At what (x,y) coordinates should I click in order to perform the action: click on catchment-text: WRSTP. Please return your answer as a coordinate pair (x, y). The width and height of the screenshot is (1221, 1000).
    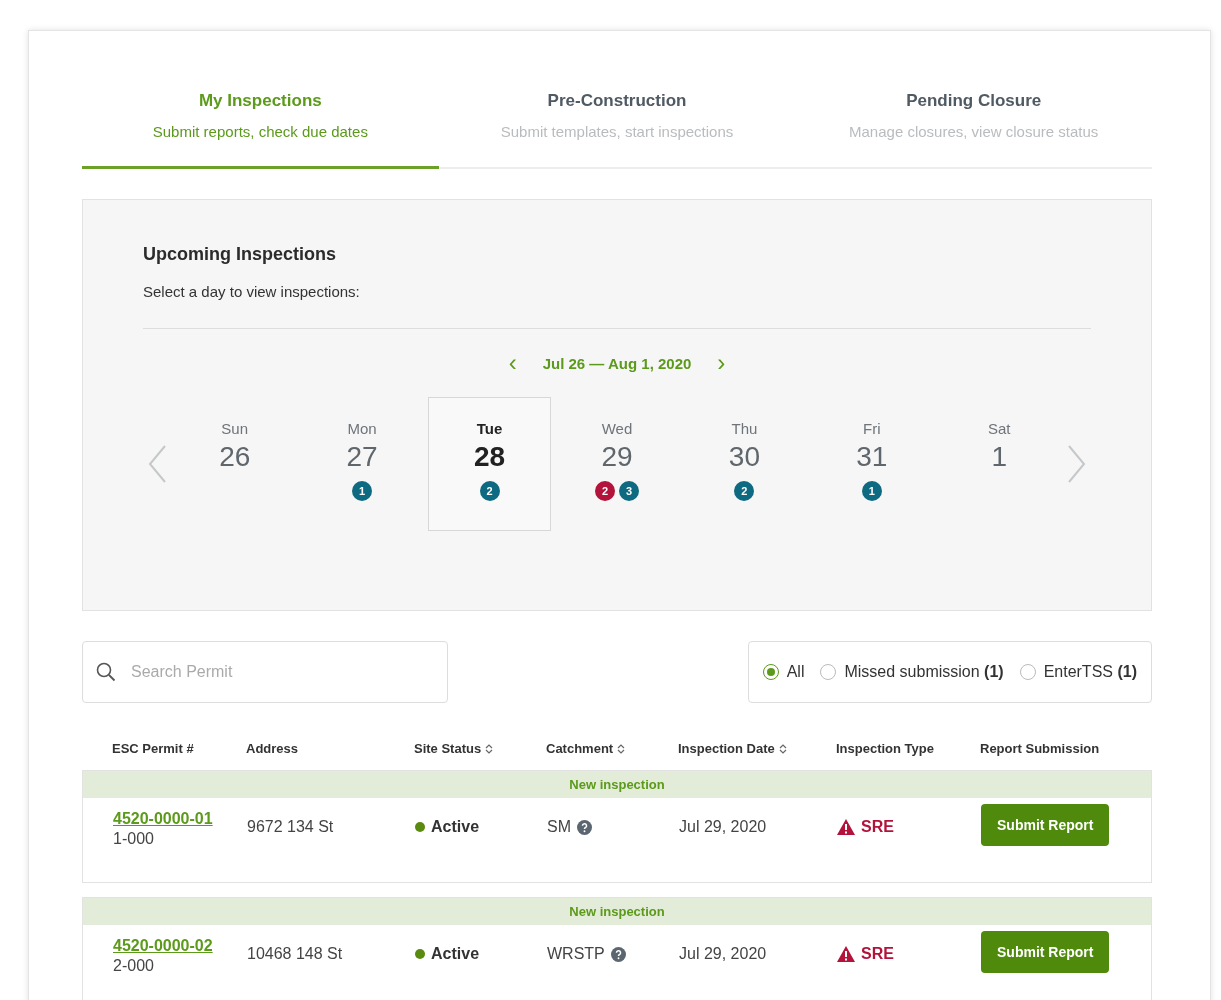
    Looking at the image, I should click on (576, 954).